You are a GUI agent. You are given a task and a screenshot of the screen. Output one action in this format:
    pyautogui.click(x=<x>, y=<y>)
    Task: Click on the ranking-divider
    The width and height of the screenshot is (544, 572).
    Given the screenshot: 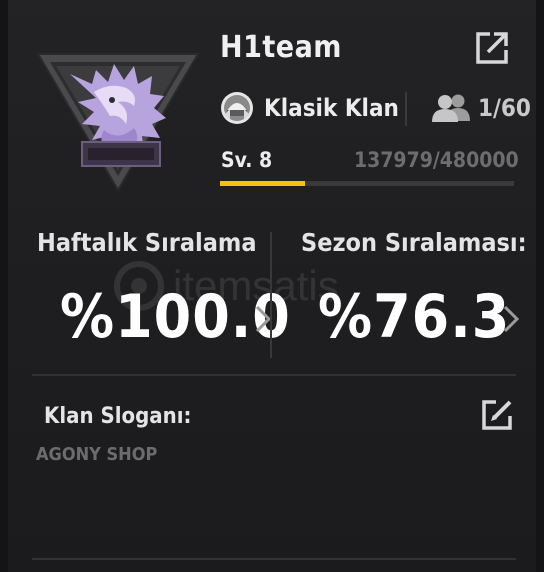 What is the action you would take?
    pyautogui.click(x=271, y=295)
    